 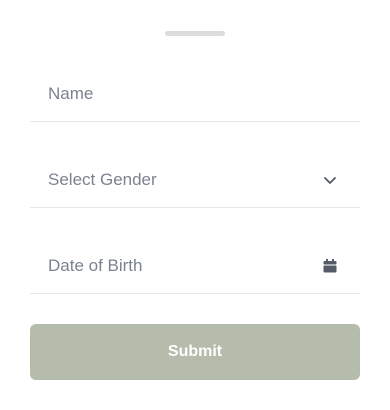 I want to click on chevron-down-icon, so click(x=330, y=180).